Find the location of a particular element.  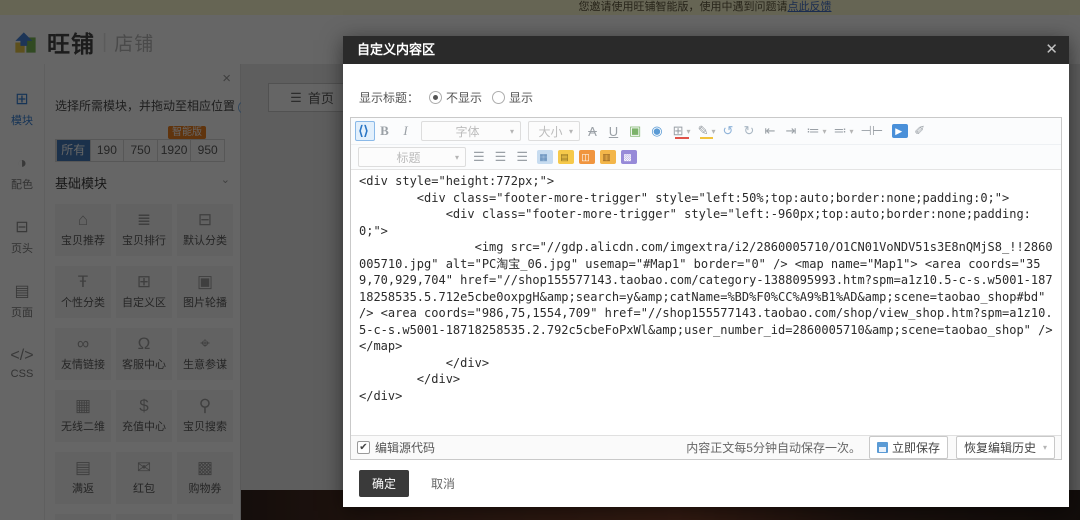

remove-format-button: ✐ is located at coordinates (921, 131).